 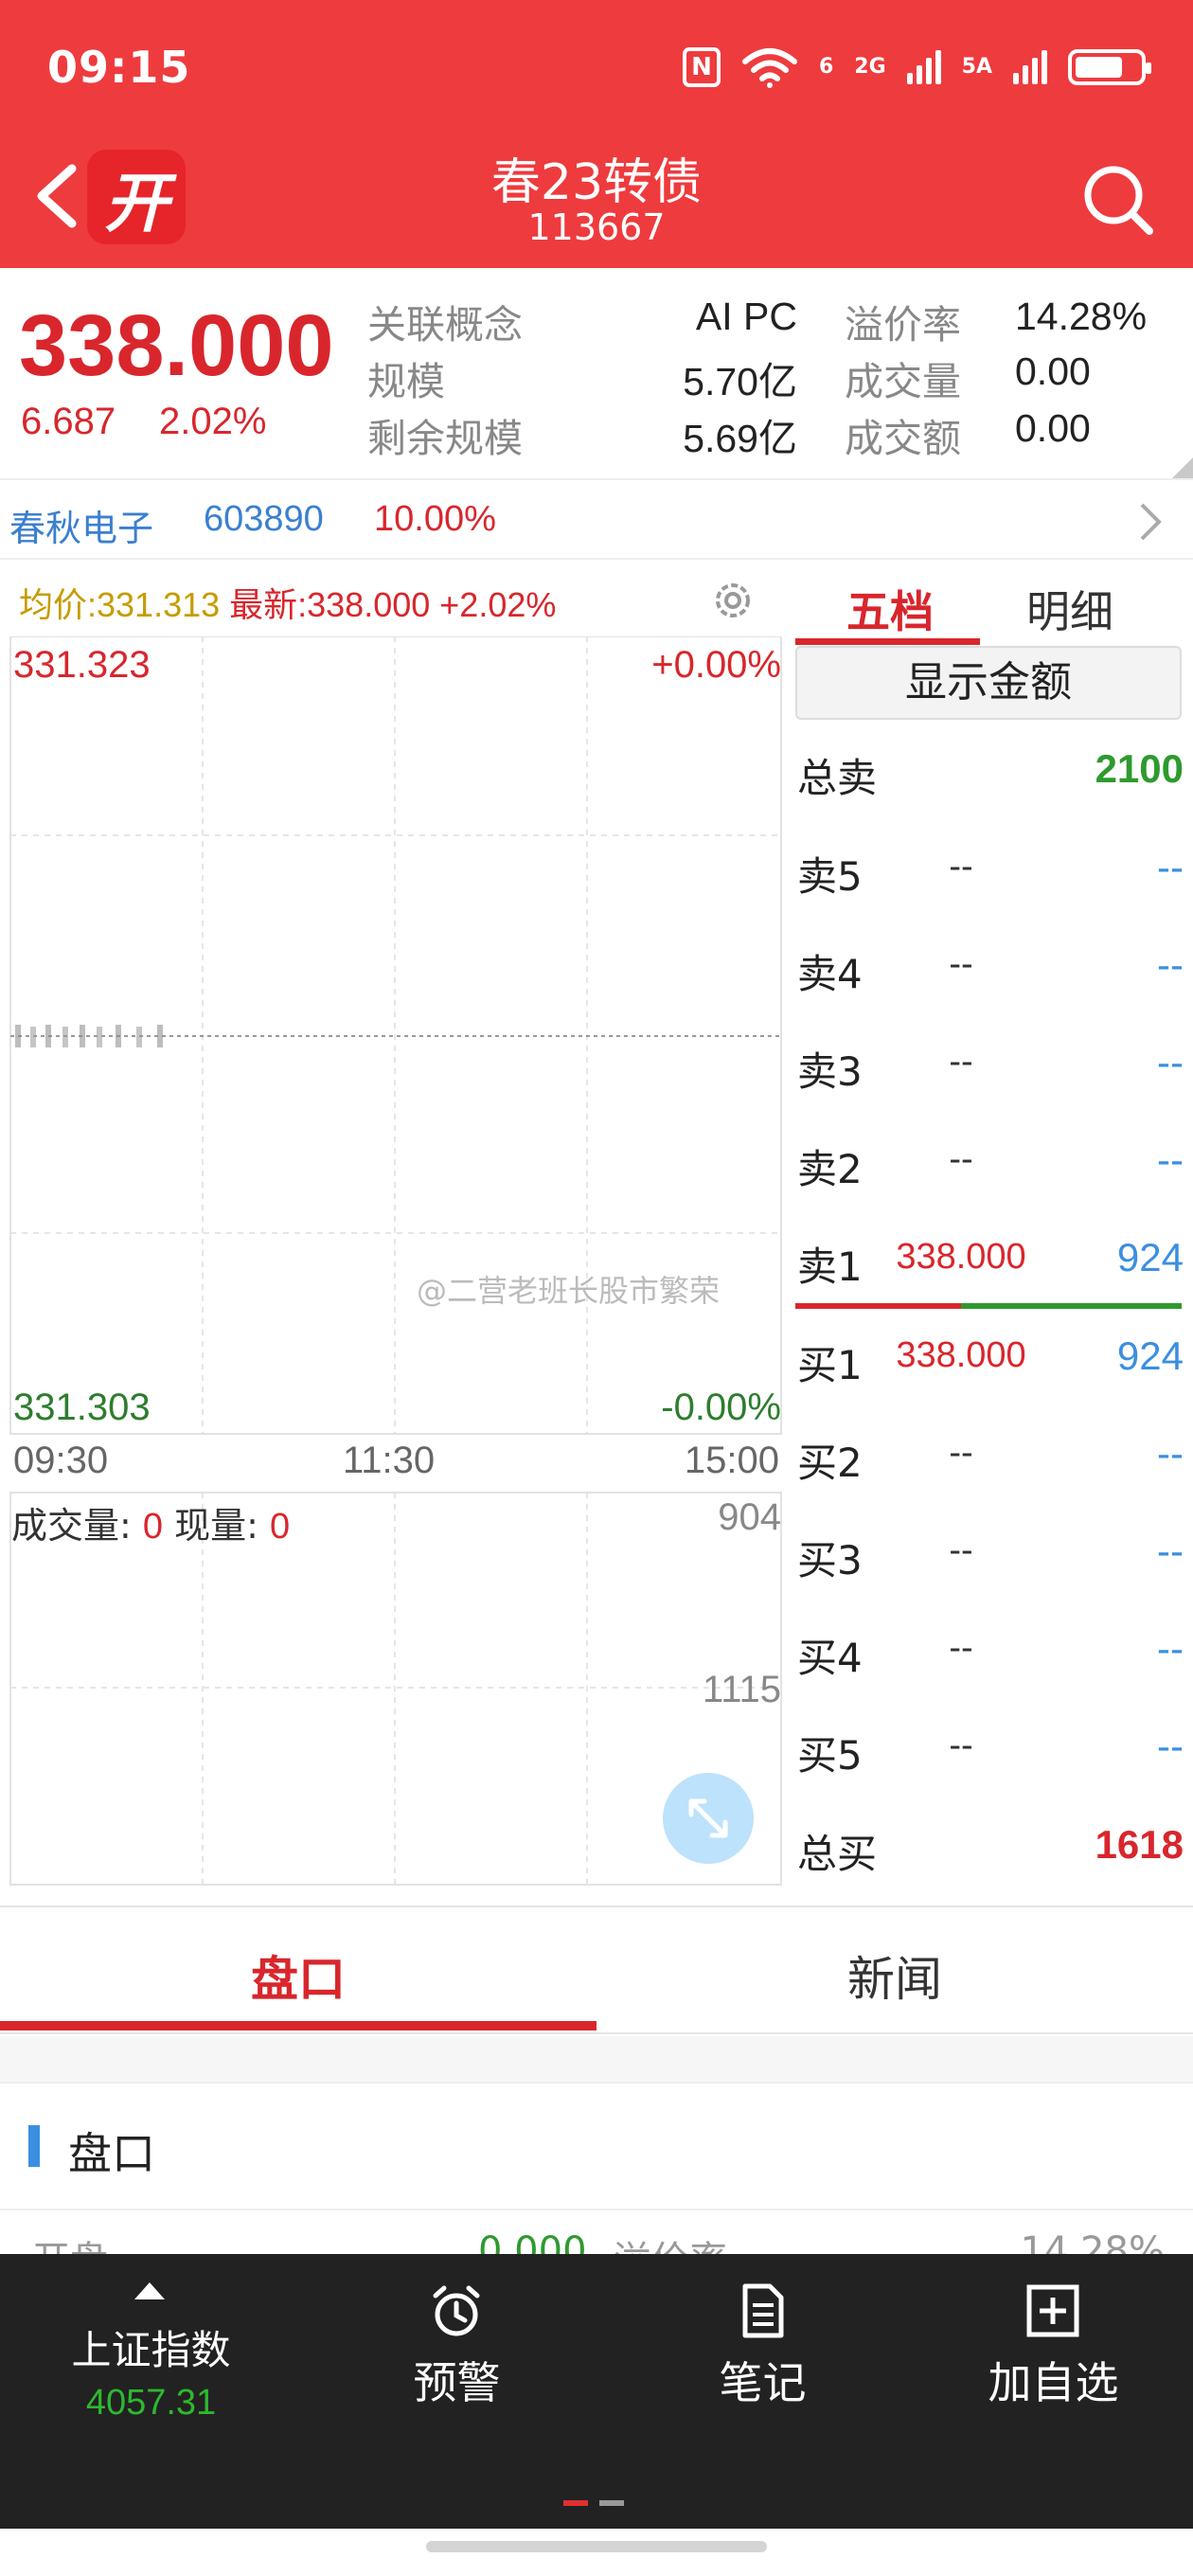 What do you see at coordinates (1117, 199) in the screenshot?
I see `search-icon` at bounding box center [1117, 199].